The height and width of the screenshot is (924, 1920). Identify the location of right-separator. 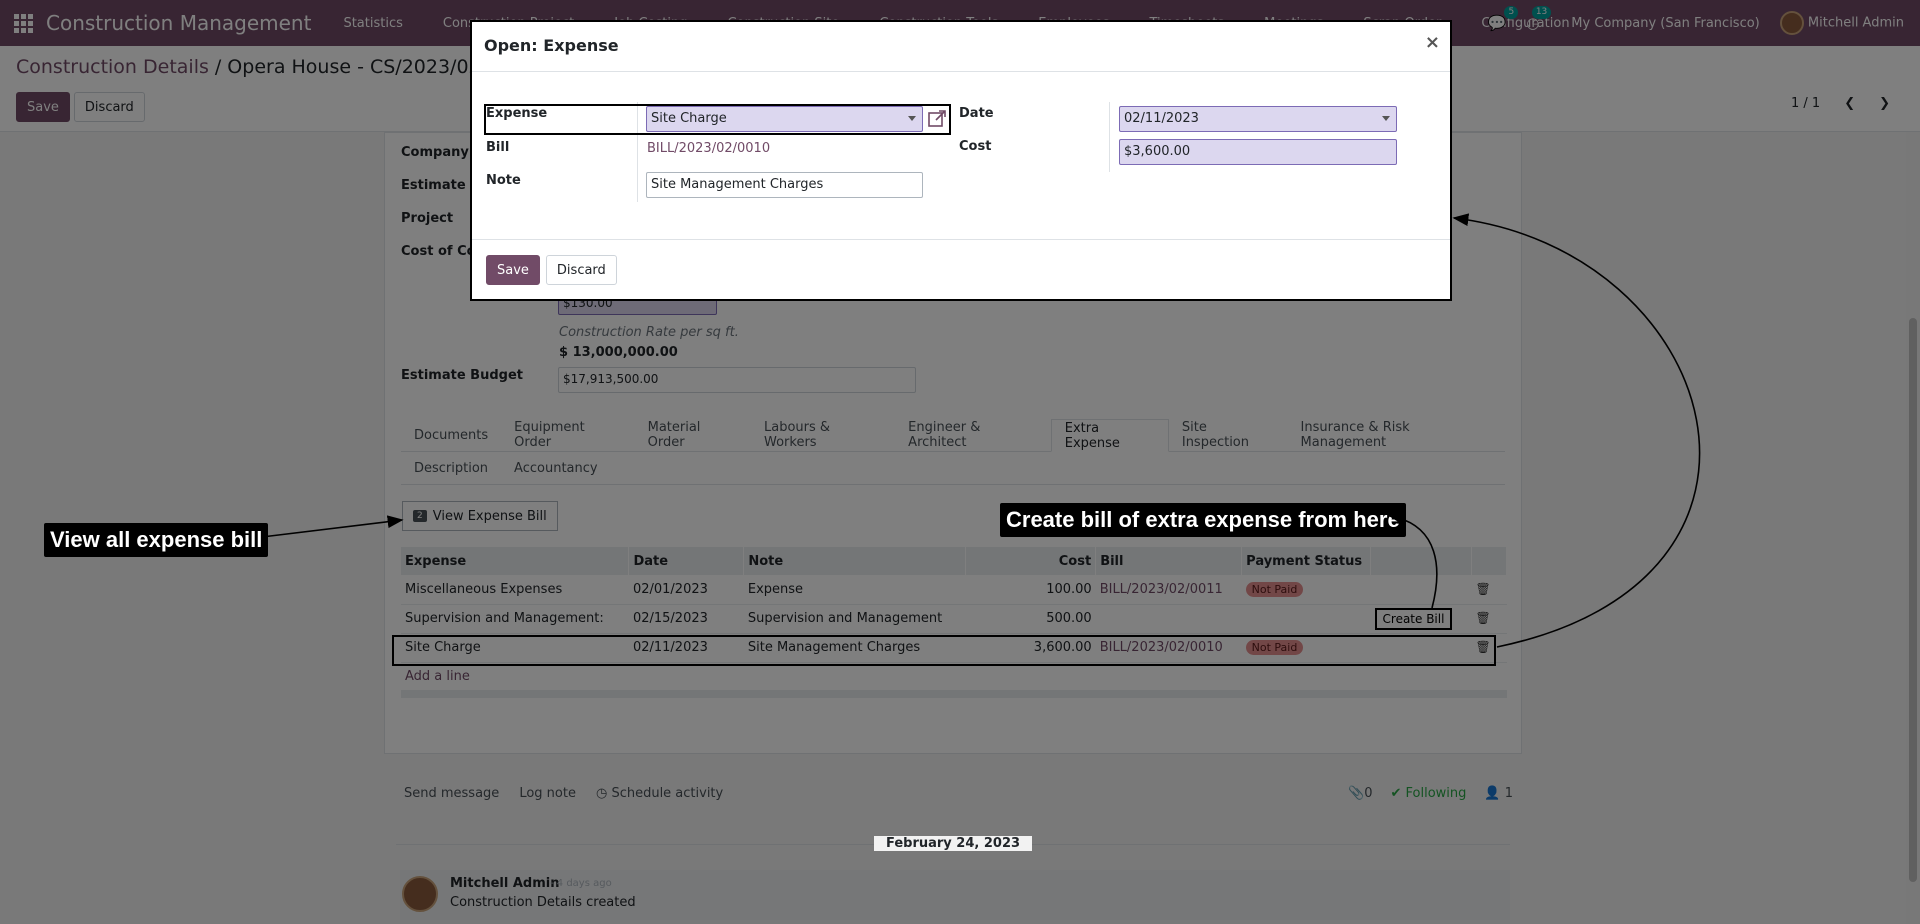
(1109, 137).